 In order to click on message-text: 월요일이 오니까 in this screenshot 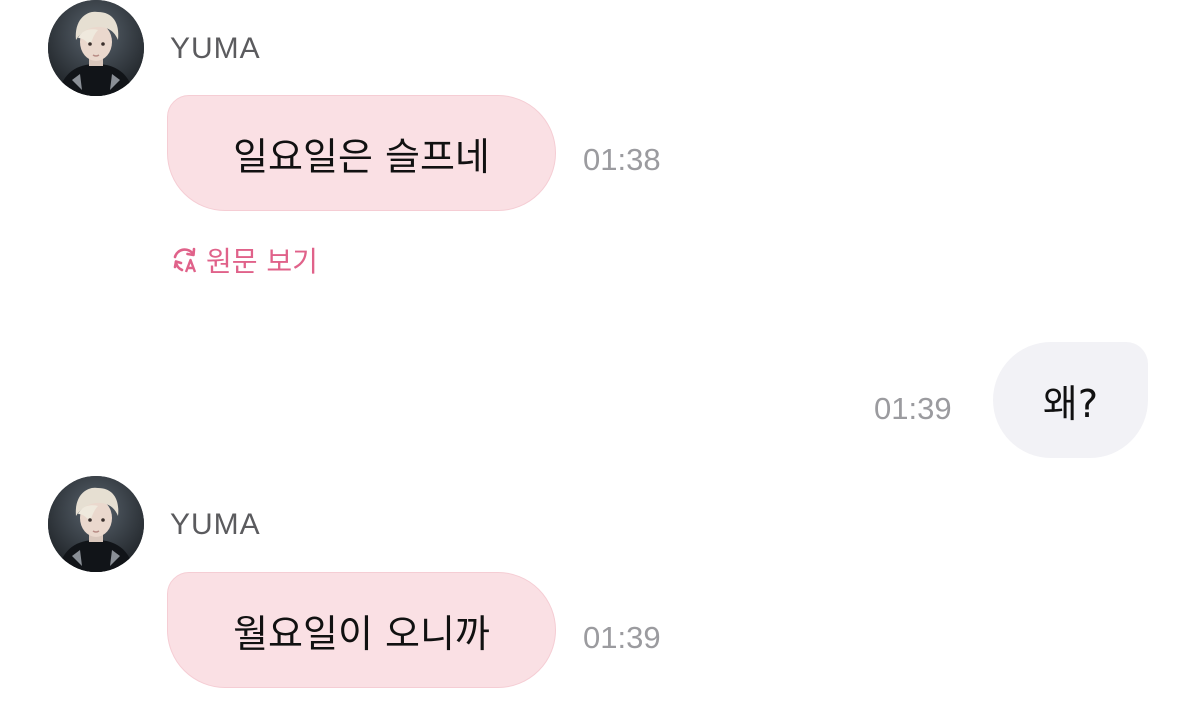, I will do `click(361, 633)`.